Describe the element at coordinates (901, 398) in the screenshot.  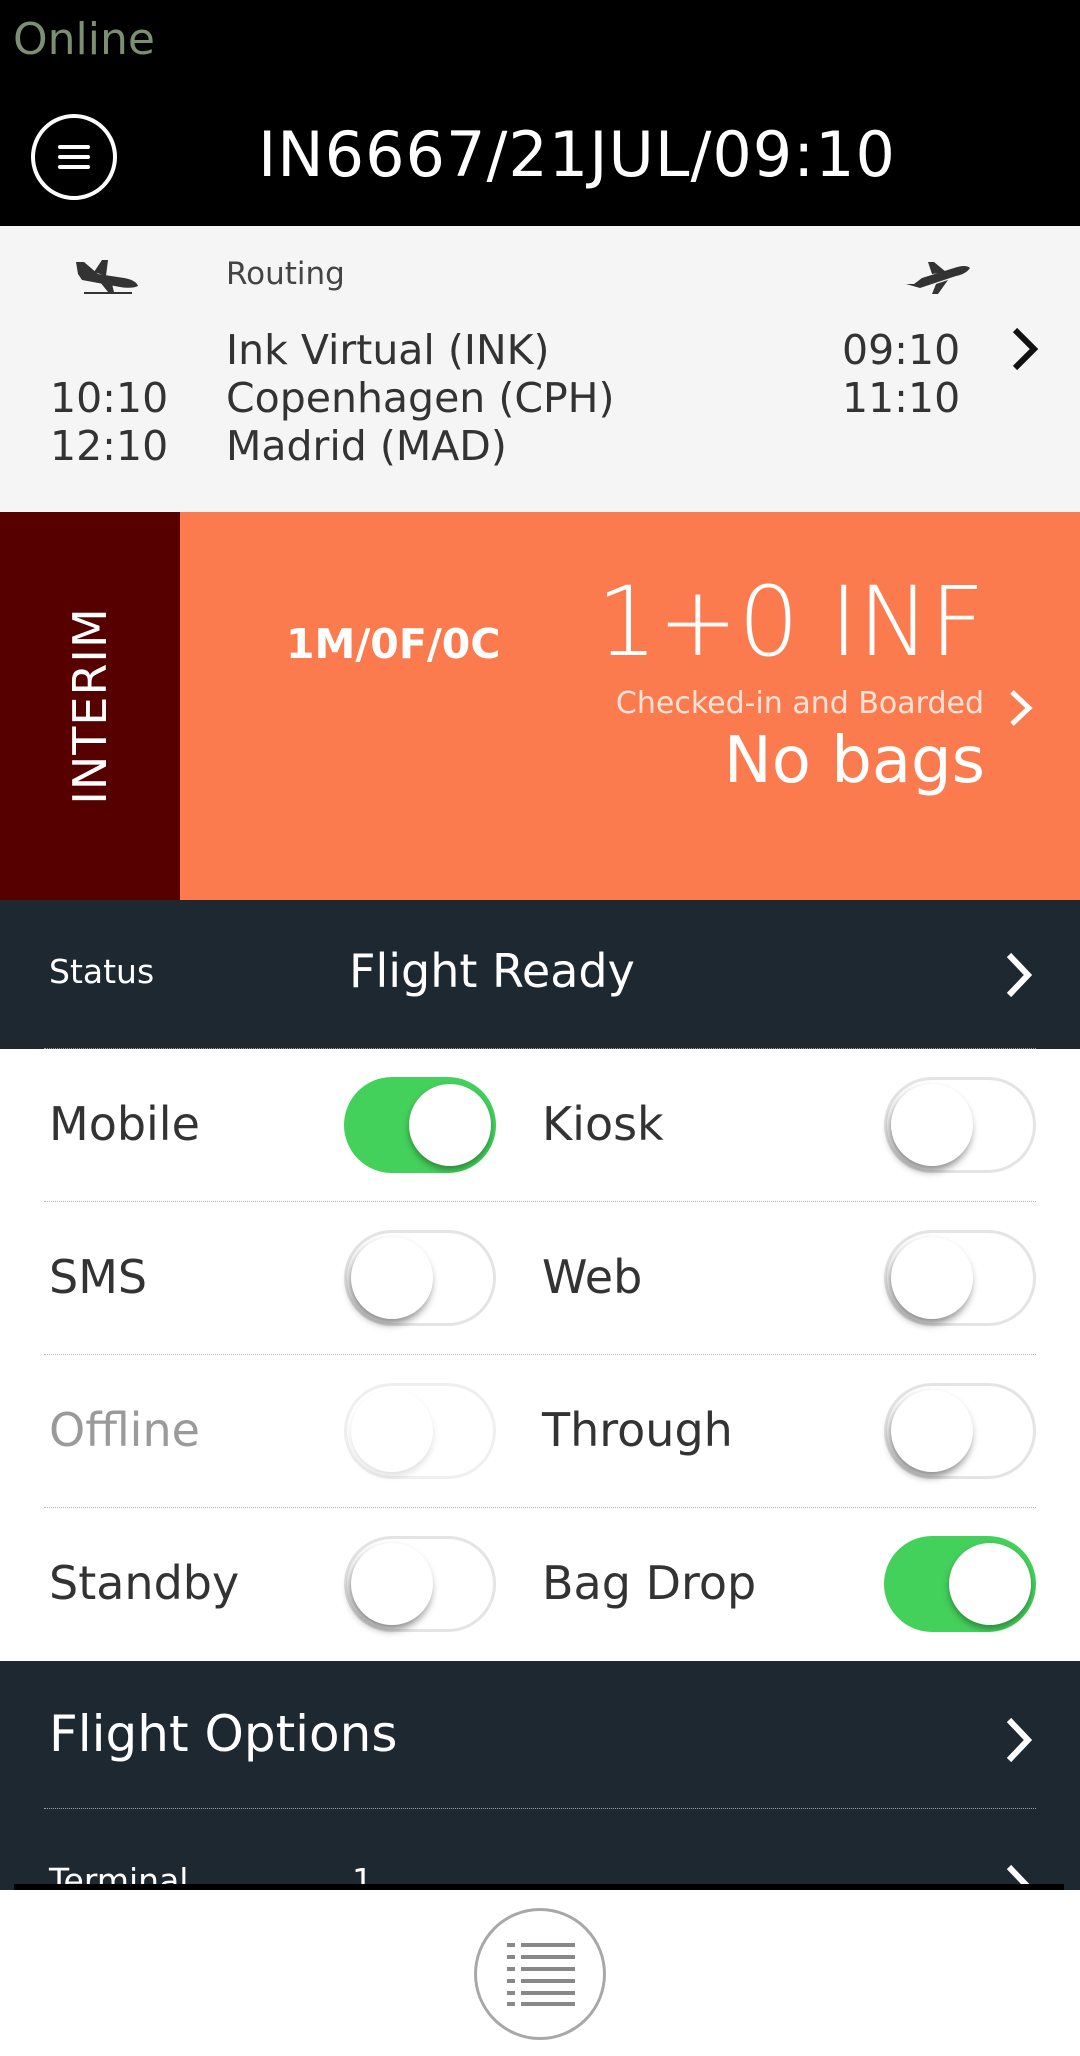
I see `routing-stop-2-departure: 11:10` at that location.